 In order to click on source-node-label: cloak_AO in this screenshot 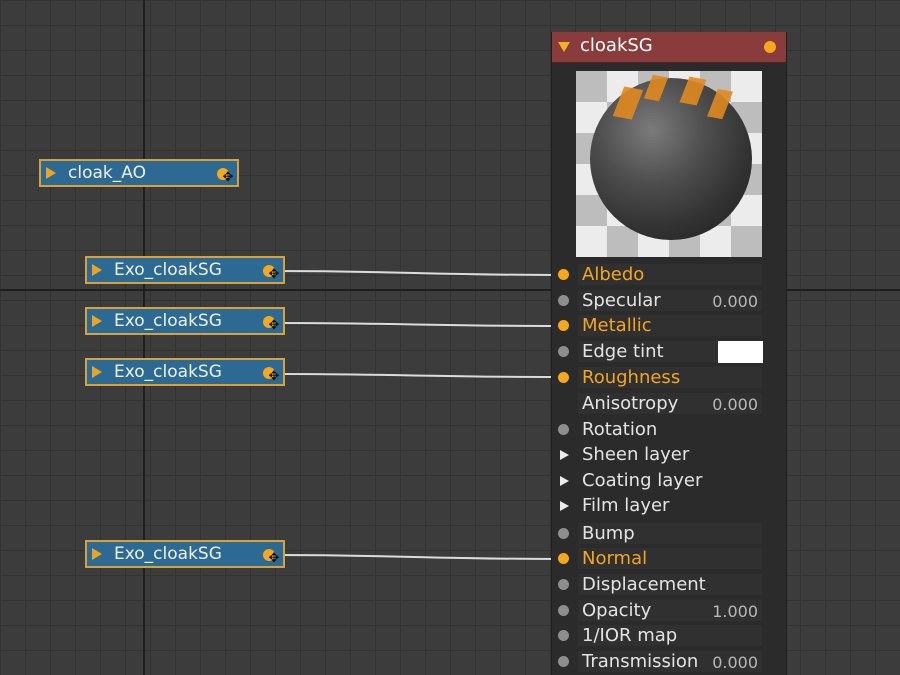, I will do `click(107, 173)`.